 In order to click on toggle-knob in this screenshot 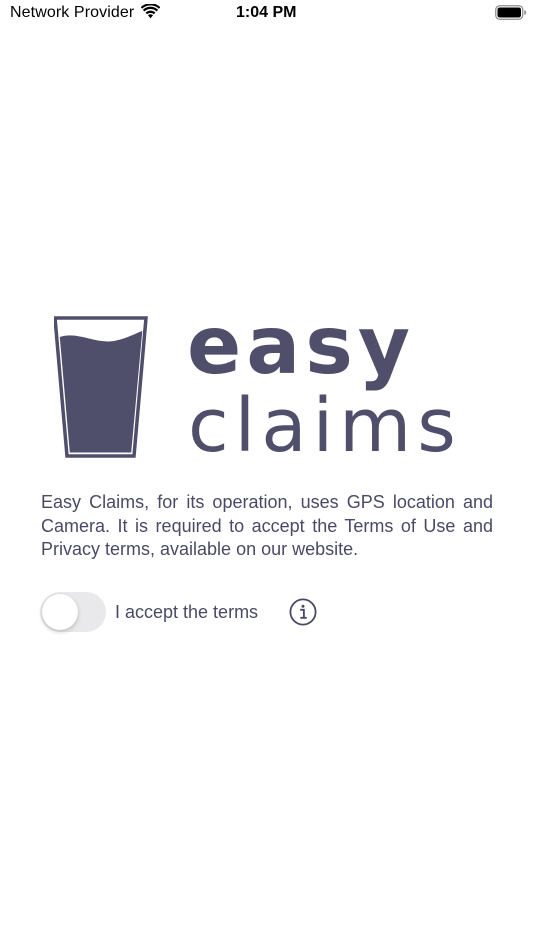, I will do `click(60, 612)`.